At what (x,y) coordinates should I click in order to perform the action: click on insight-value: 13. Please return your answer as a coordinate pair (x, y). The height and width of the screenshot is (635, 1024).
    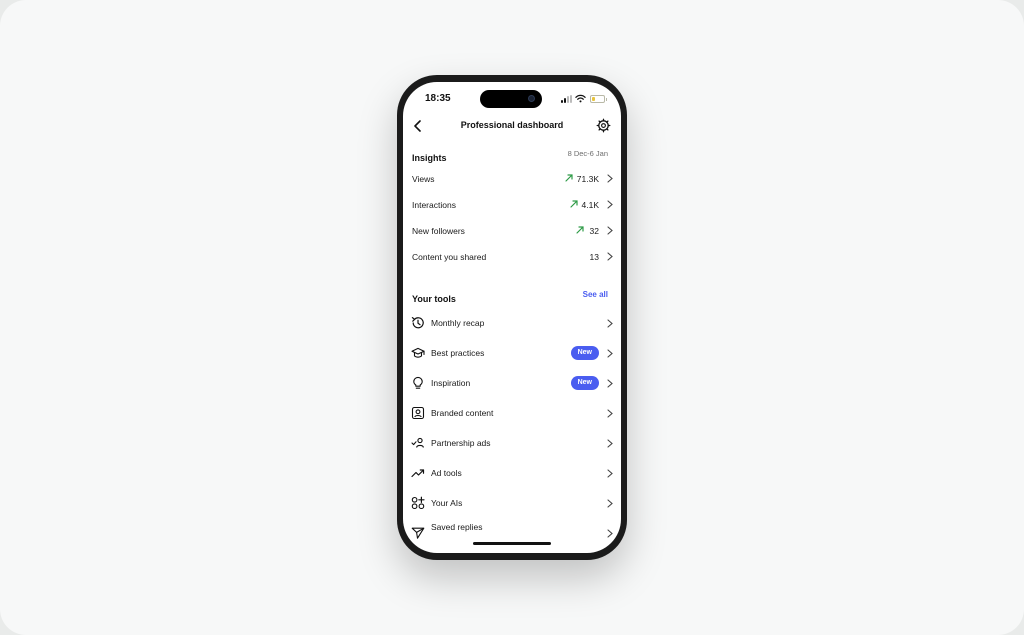
    Looking at the image, I should click on (594, 257).